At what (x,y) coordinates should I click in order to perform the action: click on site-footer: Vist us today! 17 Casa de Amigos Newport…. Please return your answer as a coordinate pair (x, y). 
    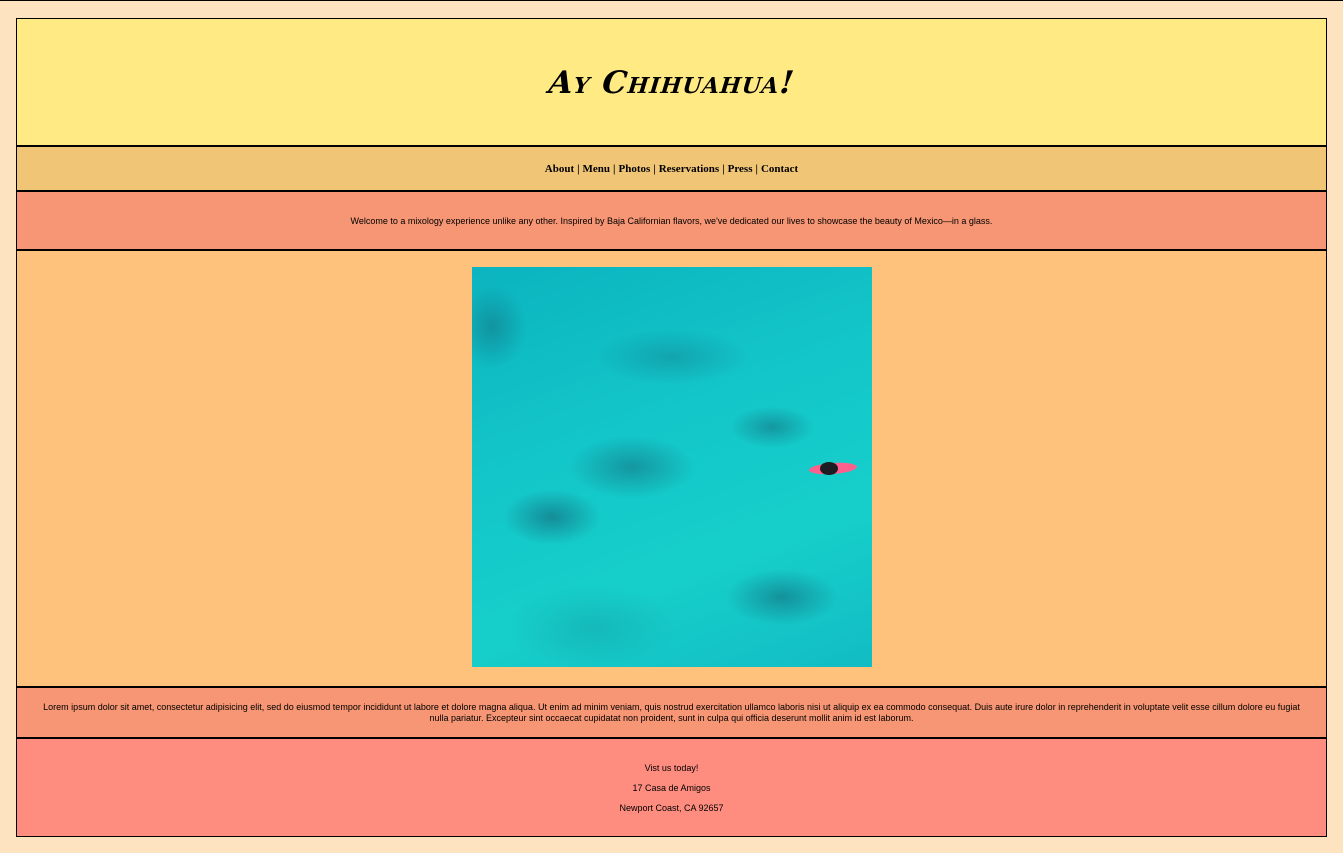
    Looking at the image, I should click on (671, 787).